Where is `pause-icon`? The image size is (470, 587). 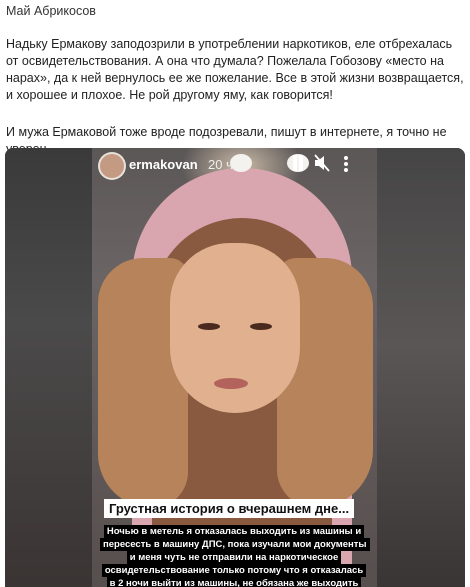 pause-icon is located at coordinates (298, 163).